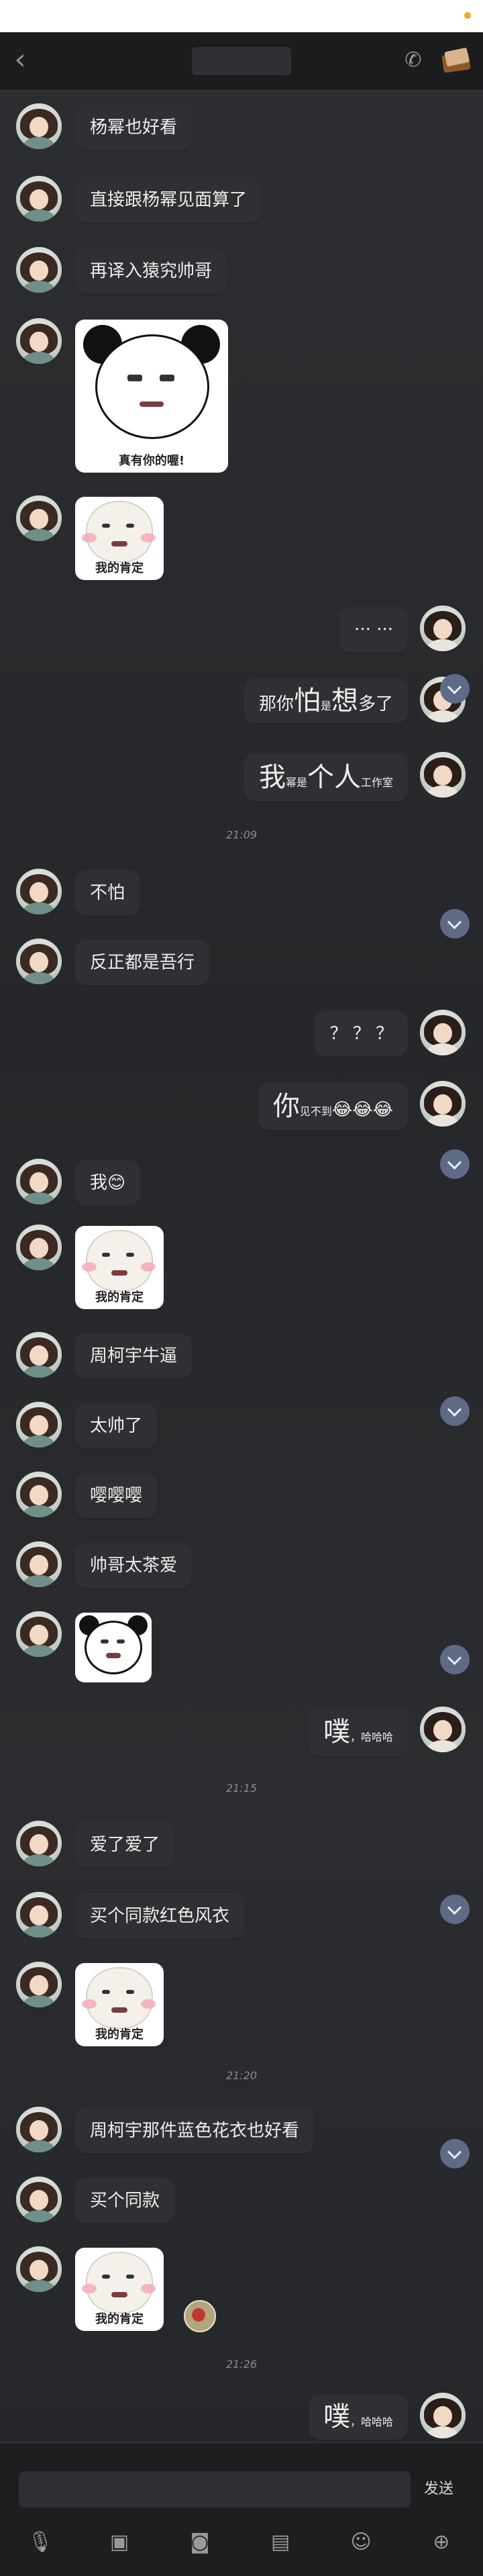 This screenshot has height=2576, width=483. I want to click on message-text: 工作室, so click(376, 782).